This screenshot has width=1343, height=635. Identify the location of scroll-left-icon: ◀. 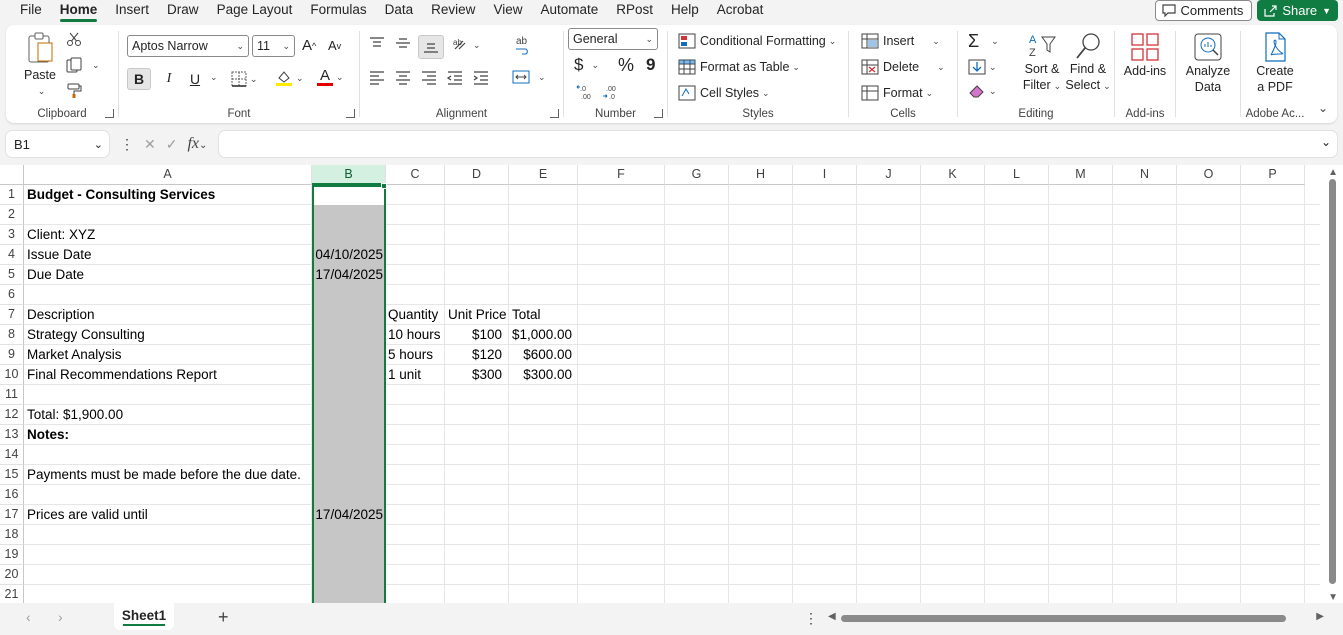
(832, 616).